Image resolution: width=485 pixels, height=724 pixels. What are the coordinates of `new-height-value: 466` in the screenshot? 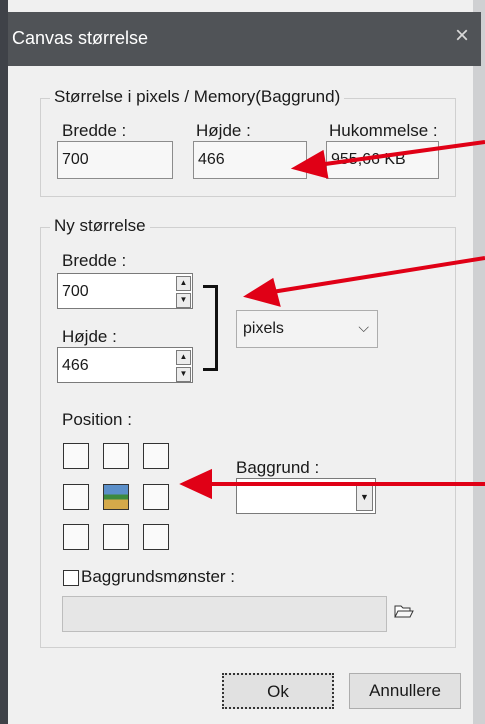 It's located at (75, 366).